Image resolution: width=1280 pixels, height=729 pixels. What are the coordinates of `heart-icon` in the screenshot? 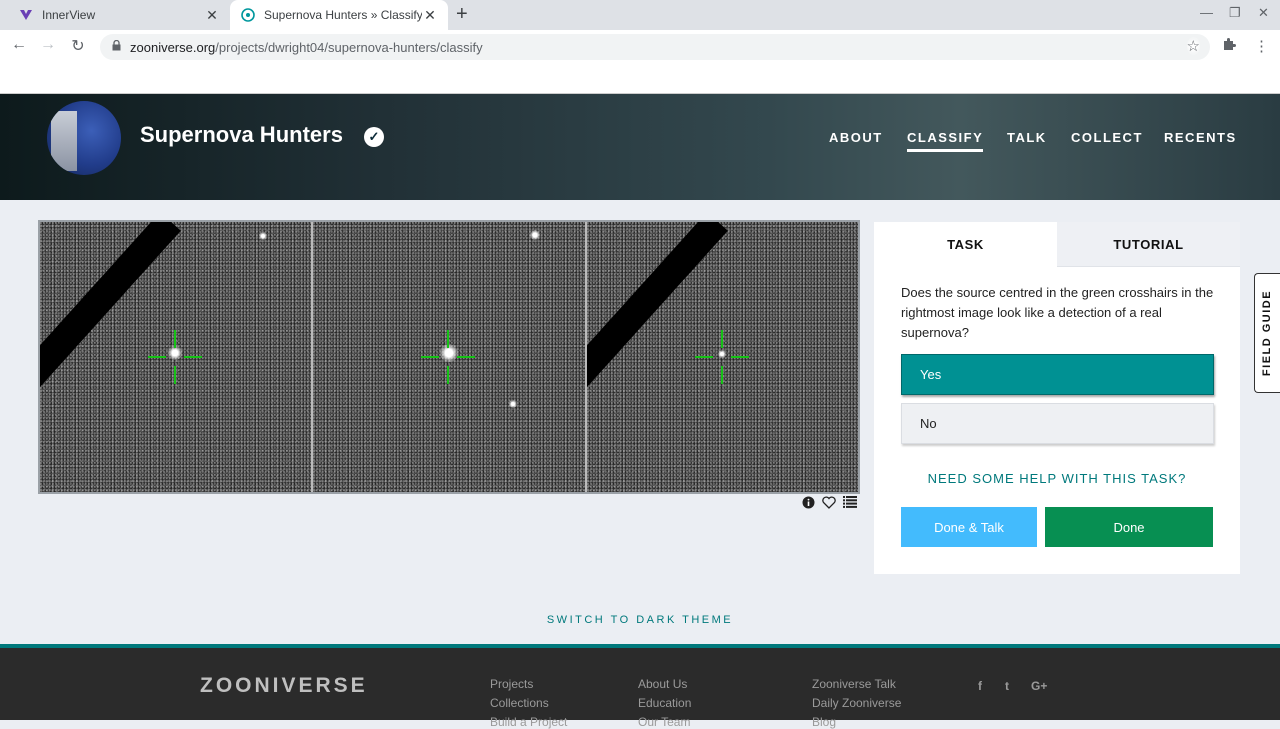 It's located at (829, 504).